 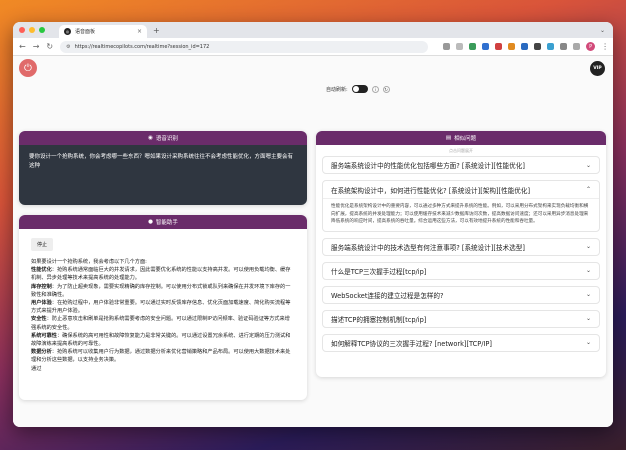 What do you see at coordinates (564, 46) in the screenshot?
I see `extensions-puzzle-icon` at bounding box center [564, 46].